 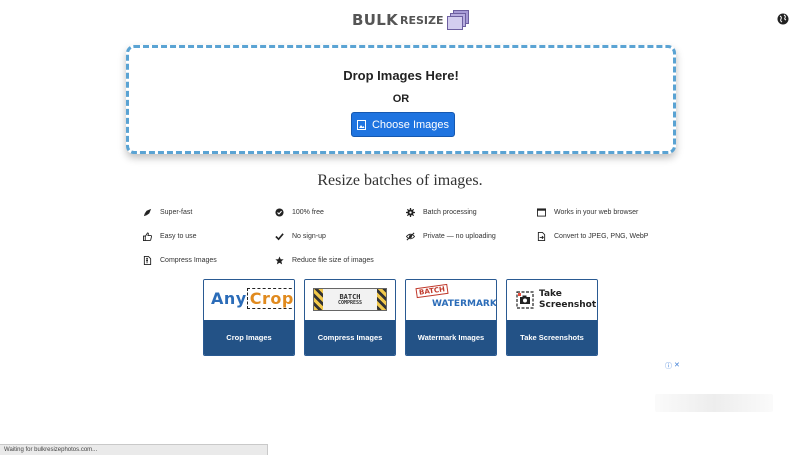 I want to click on card-crop-images: Any Crop Crop Images, so click(x=249, y=317).